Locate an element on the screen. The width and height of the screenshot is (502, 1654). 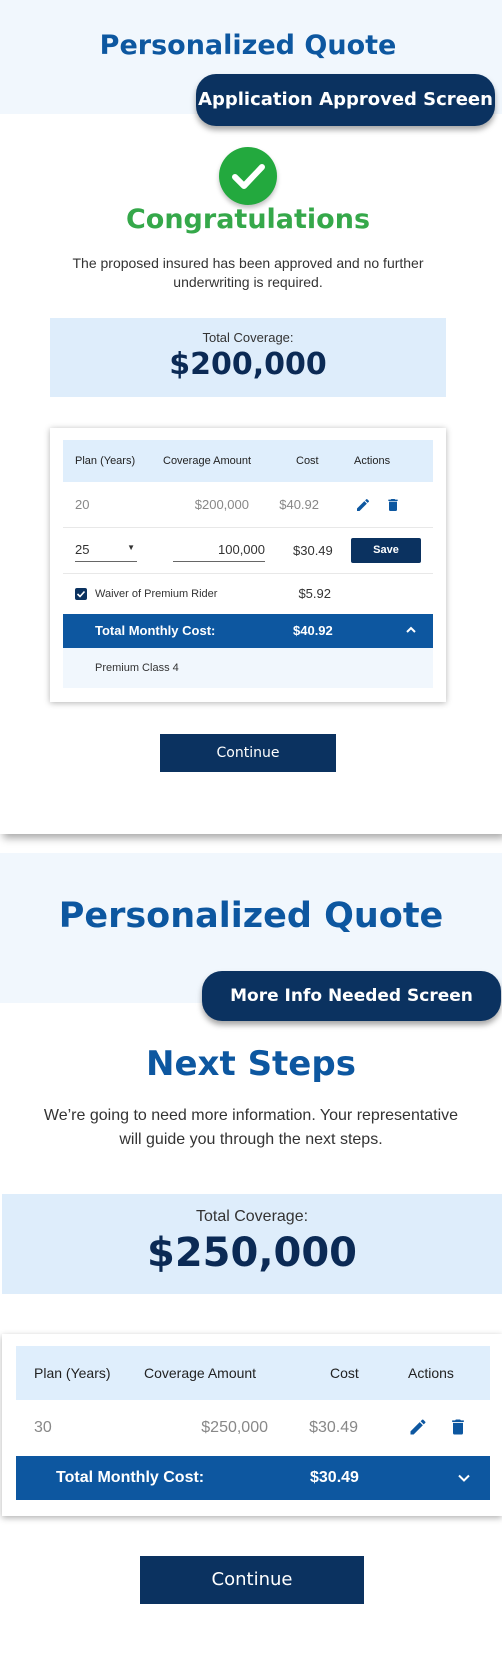
total-coverage-amount: $200,000 is located at coordinates (248, 364).